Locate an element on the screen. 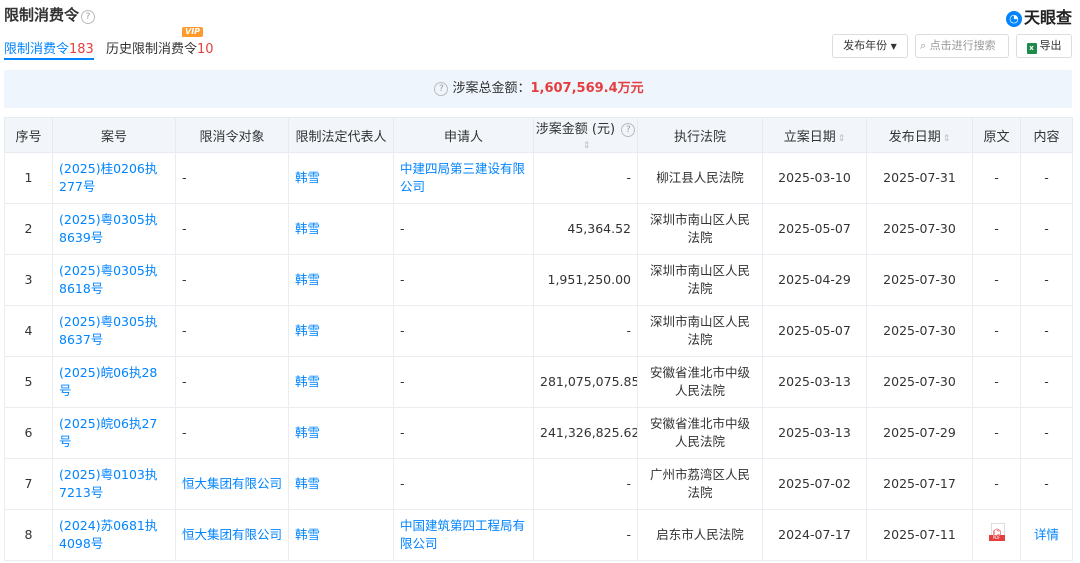  case-amount: 45,364.52 is located at coordinates (585, 229).